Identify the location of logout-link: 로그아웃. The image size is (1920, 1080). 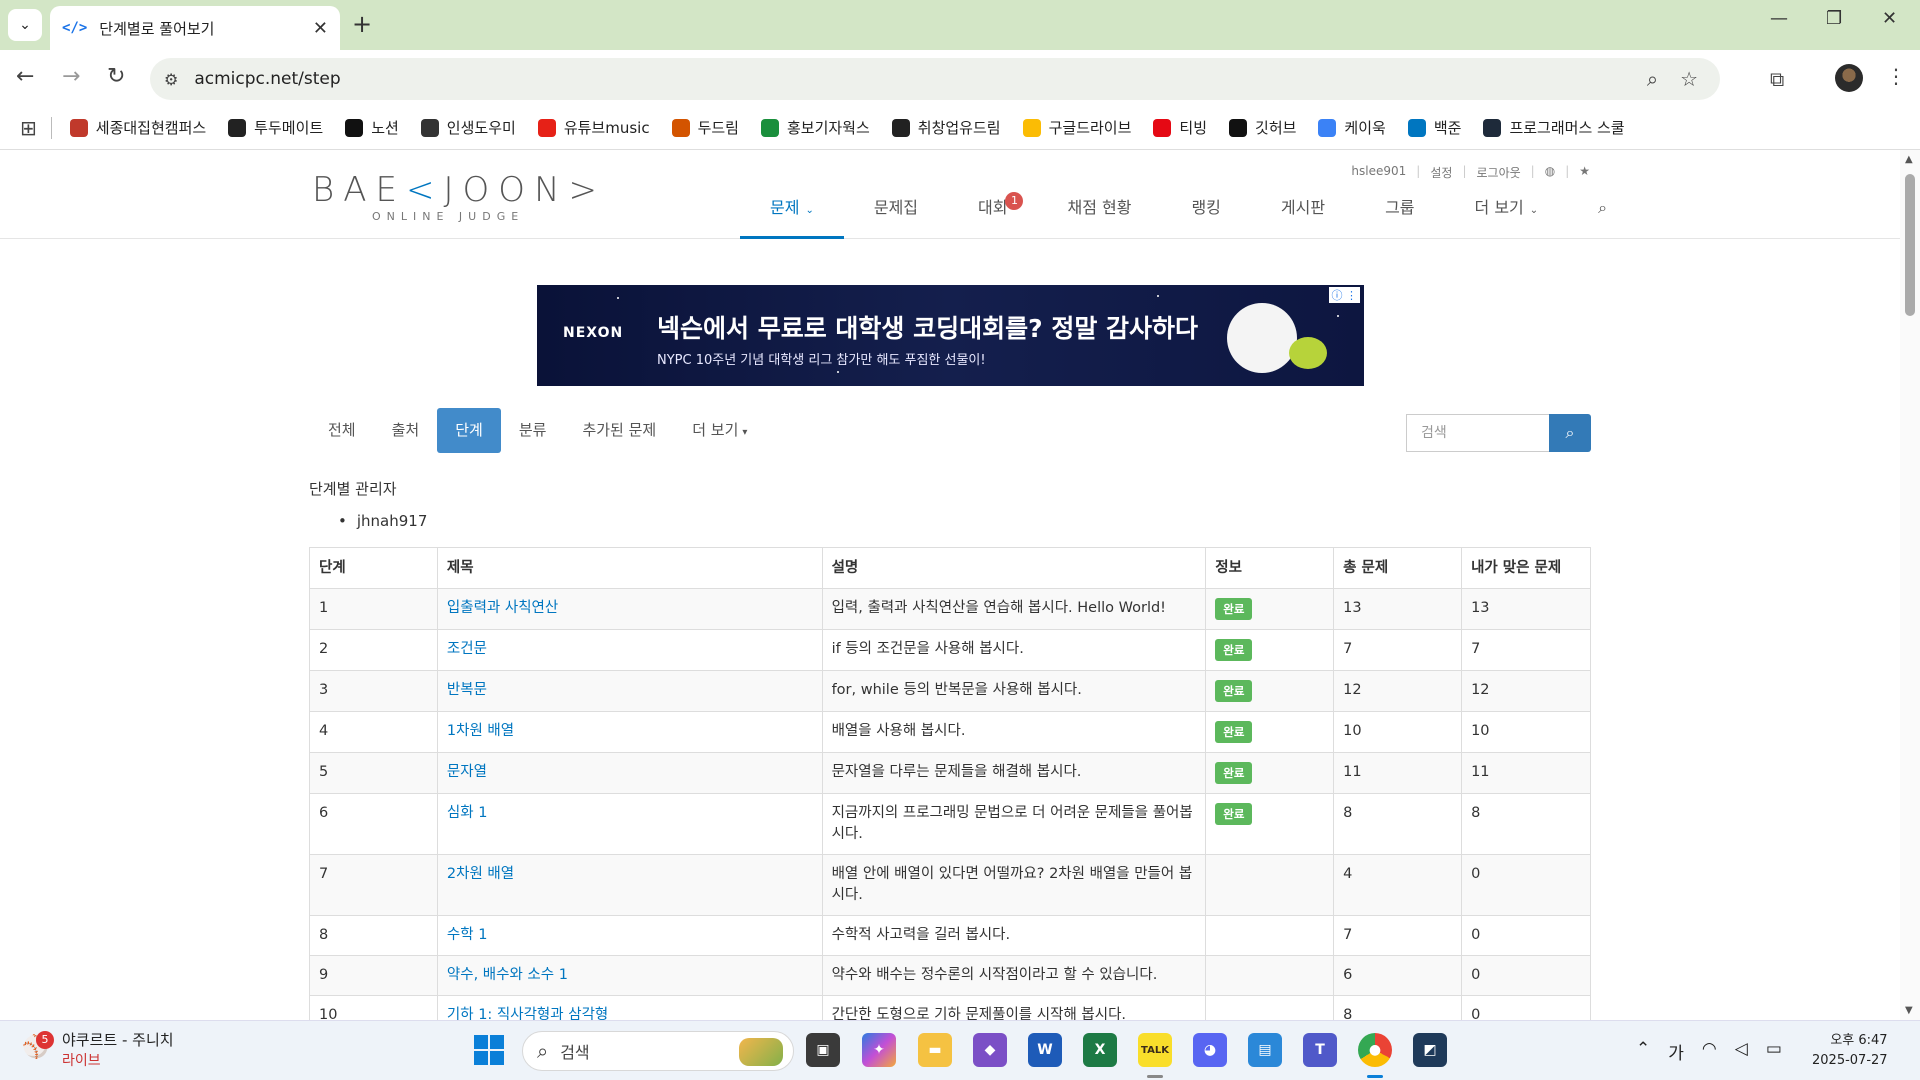
(1498, 172).